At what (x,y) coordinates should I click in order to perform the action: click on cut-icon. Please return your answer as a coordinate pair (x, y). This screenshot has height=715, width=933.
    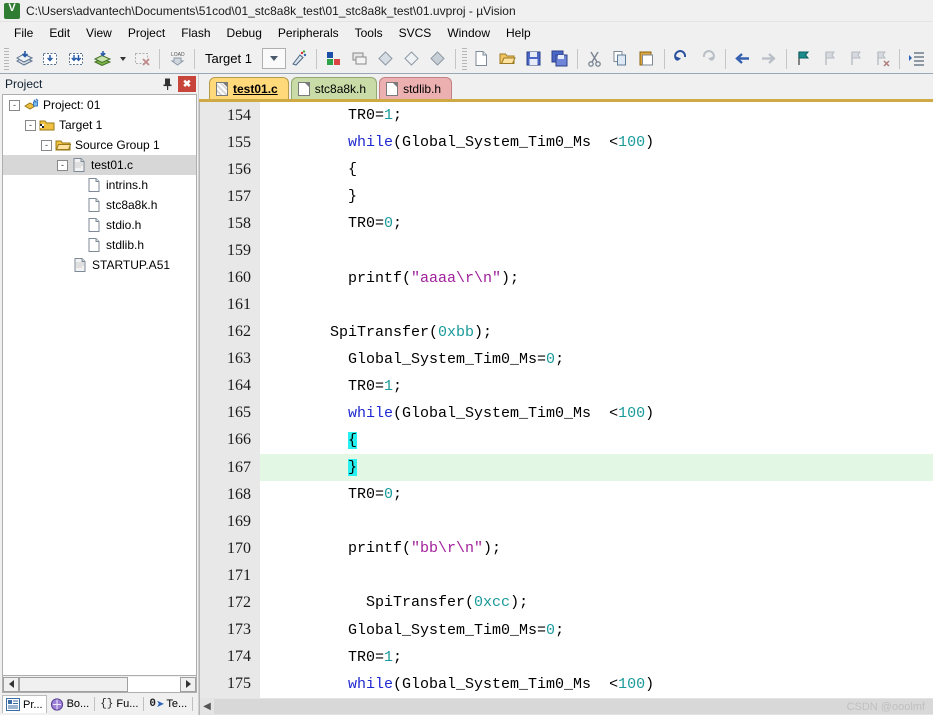
    Looking at the image, I should click on (595, 59).